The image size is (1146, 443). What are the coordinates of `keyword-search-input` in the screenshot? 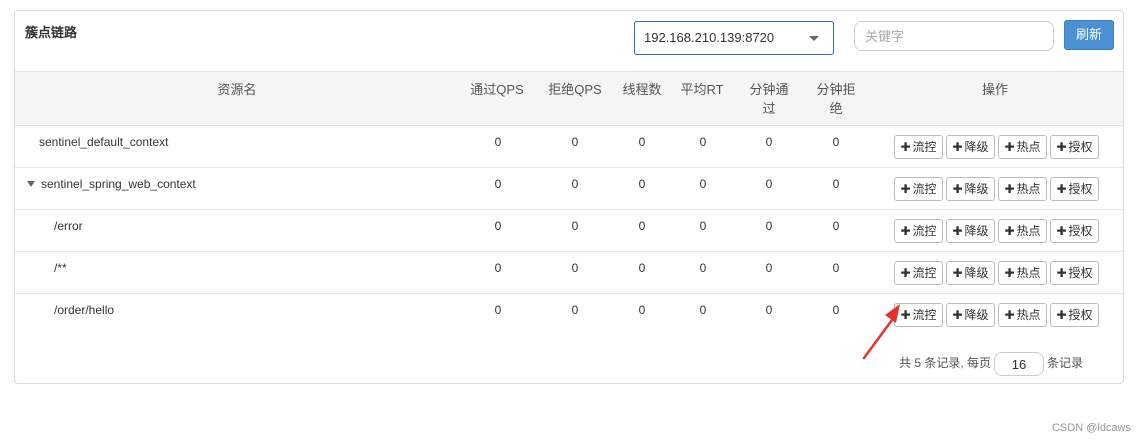 It's located at (954, 36).